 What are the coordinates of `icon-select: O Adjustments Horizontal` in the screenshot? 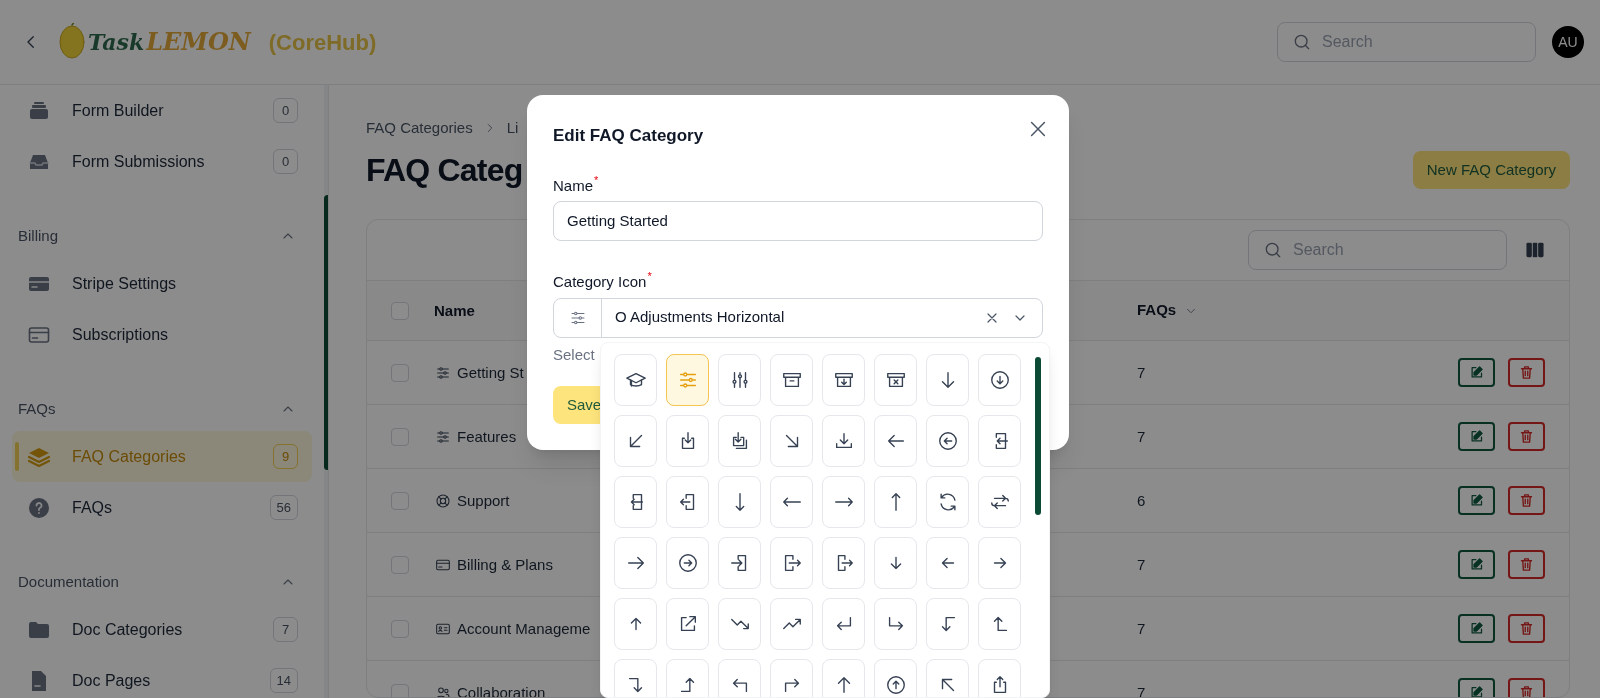 It's located at (798, 317).